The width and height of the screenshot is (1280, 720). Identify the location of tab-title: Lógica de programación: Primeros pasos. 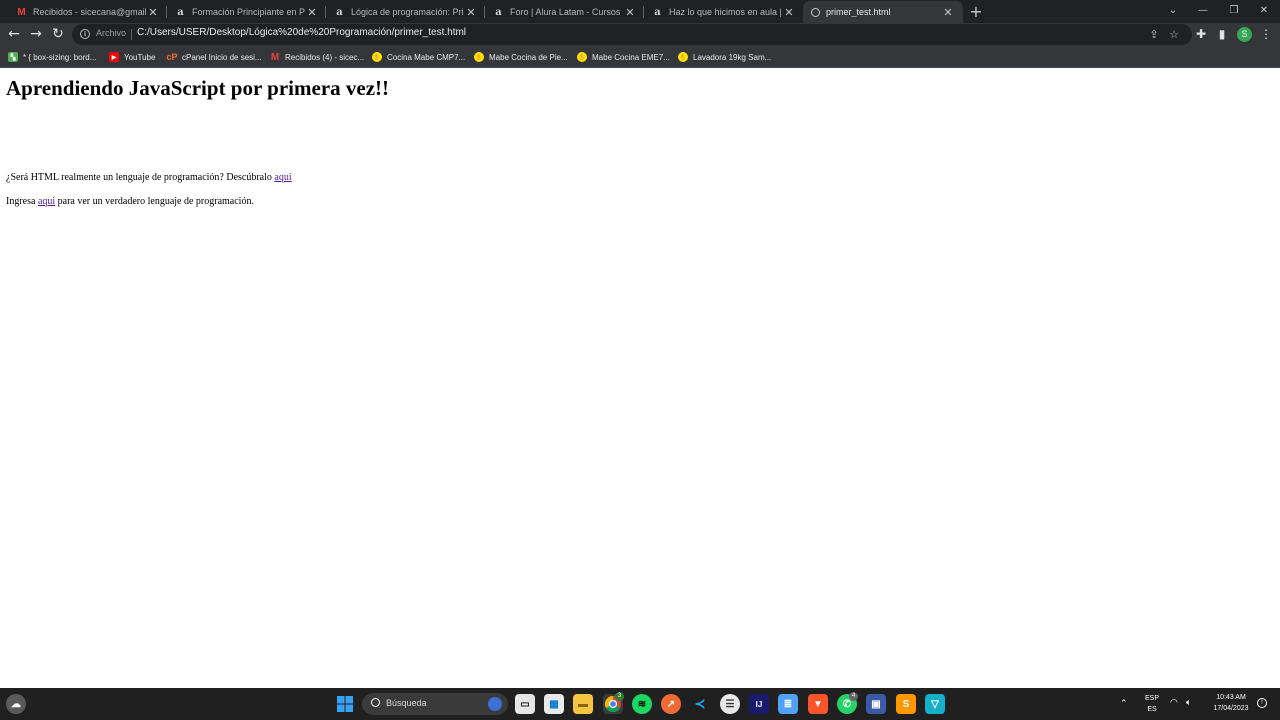
(407, 12).